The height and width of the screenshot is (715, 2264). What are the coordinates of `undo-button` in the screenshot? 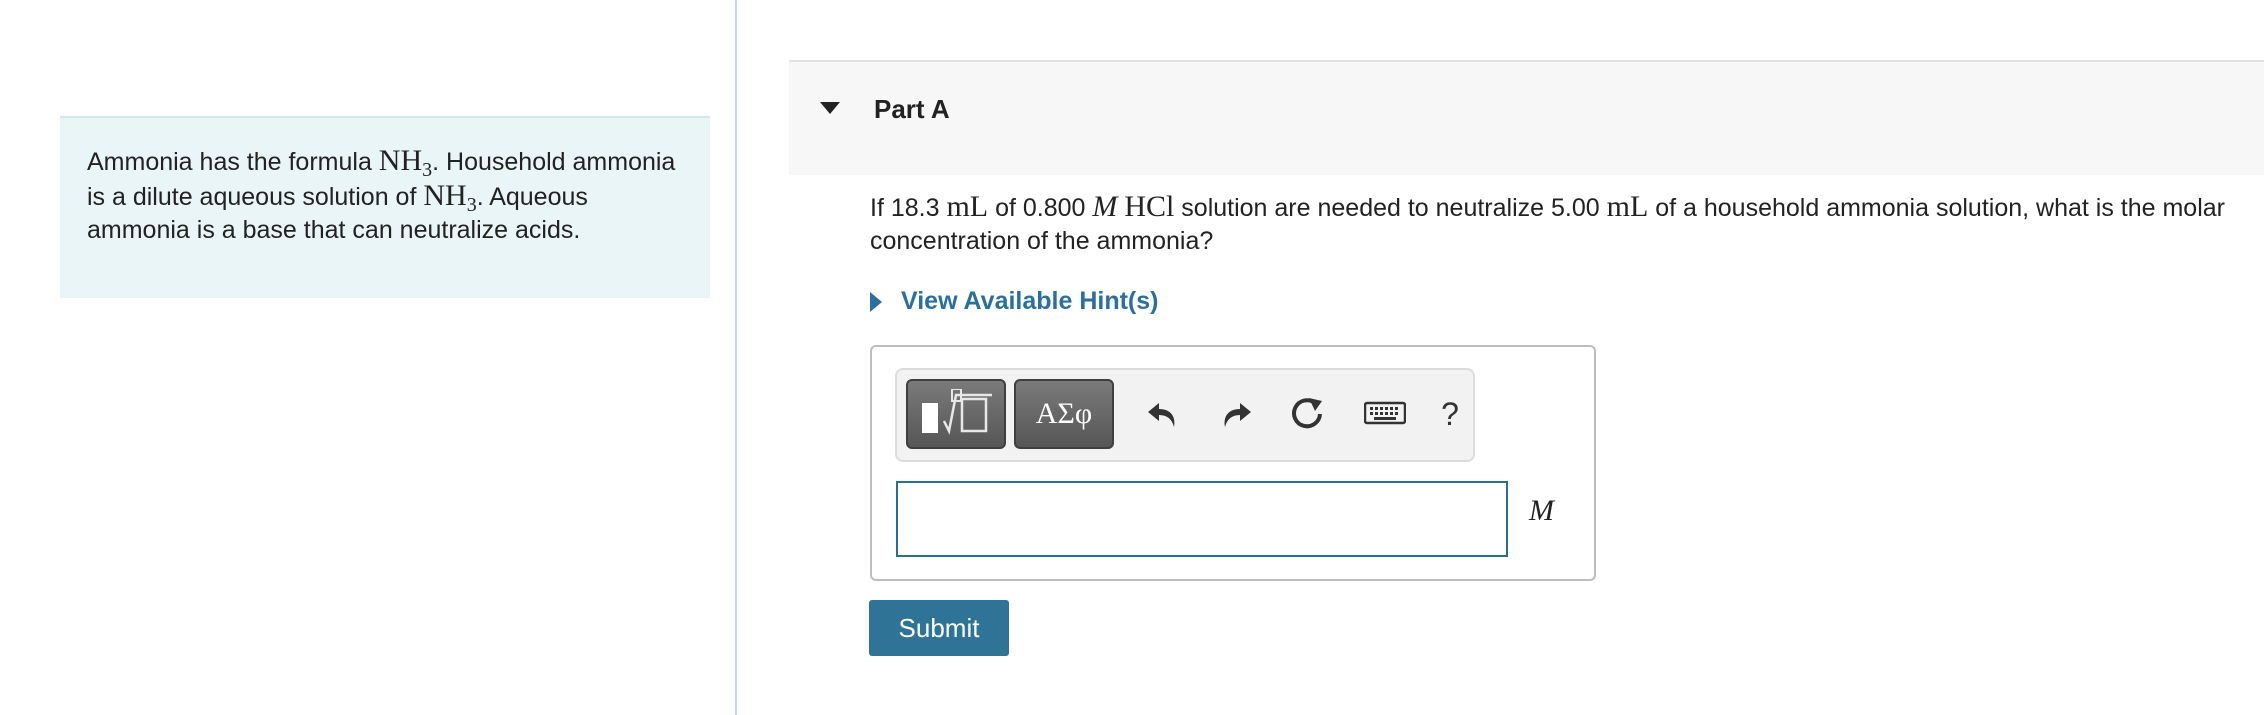 It's located at (1163, 414).